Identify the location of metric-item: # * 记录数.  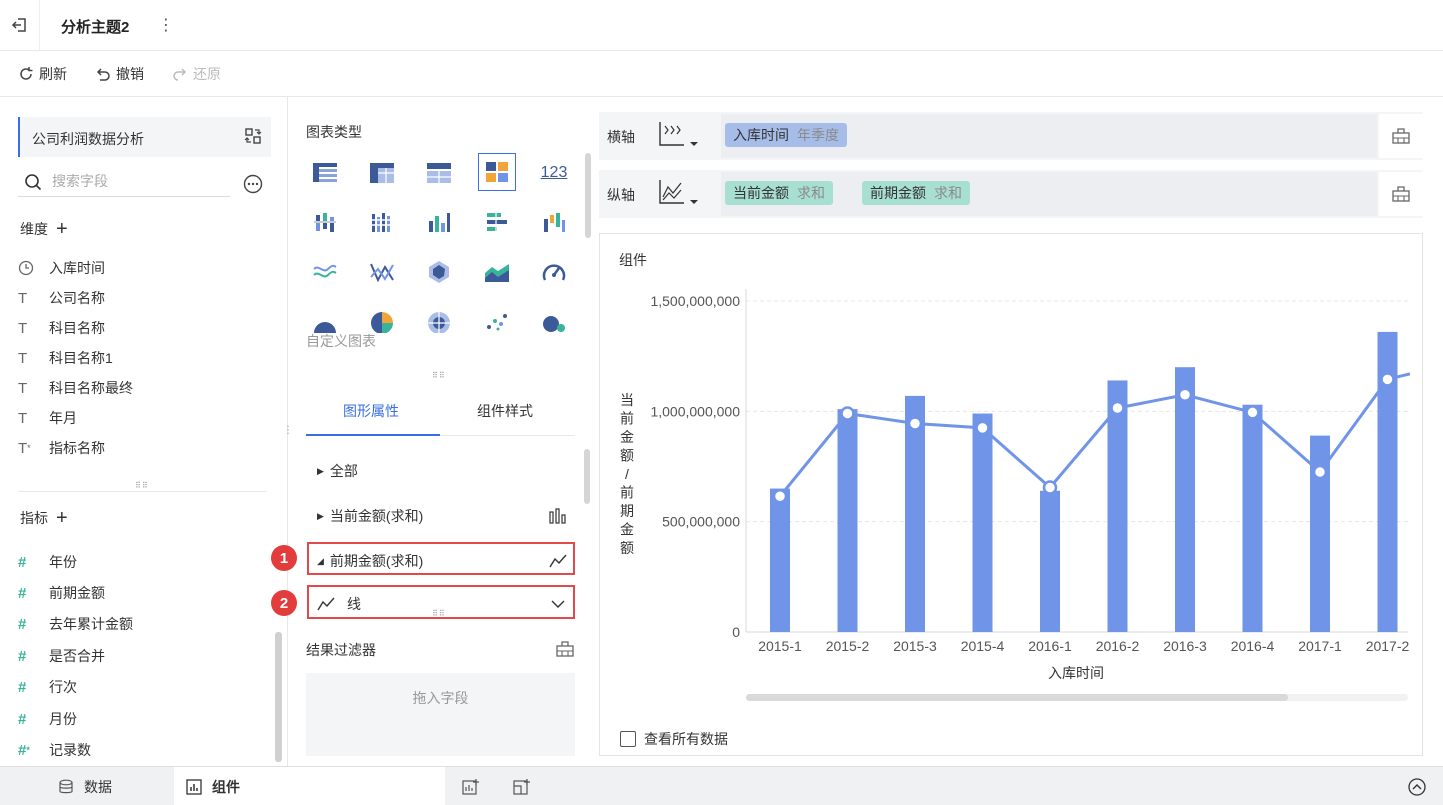
(54, 750).